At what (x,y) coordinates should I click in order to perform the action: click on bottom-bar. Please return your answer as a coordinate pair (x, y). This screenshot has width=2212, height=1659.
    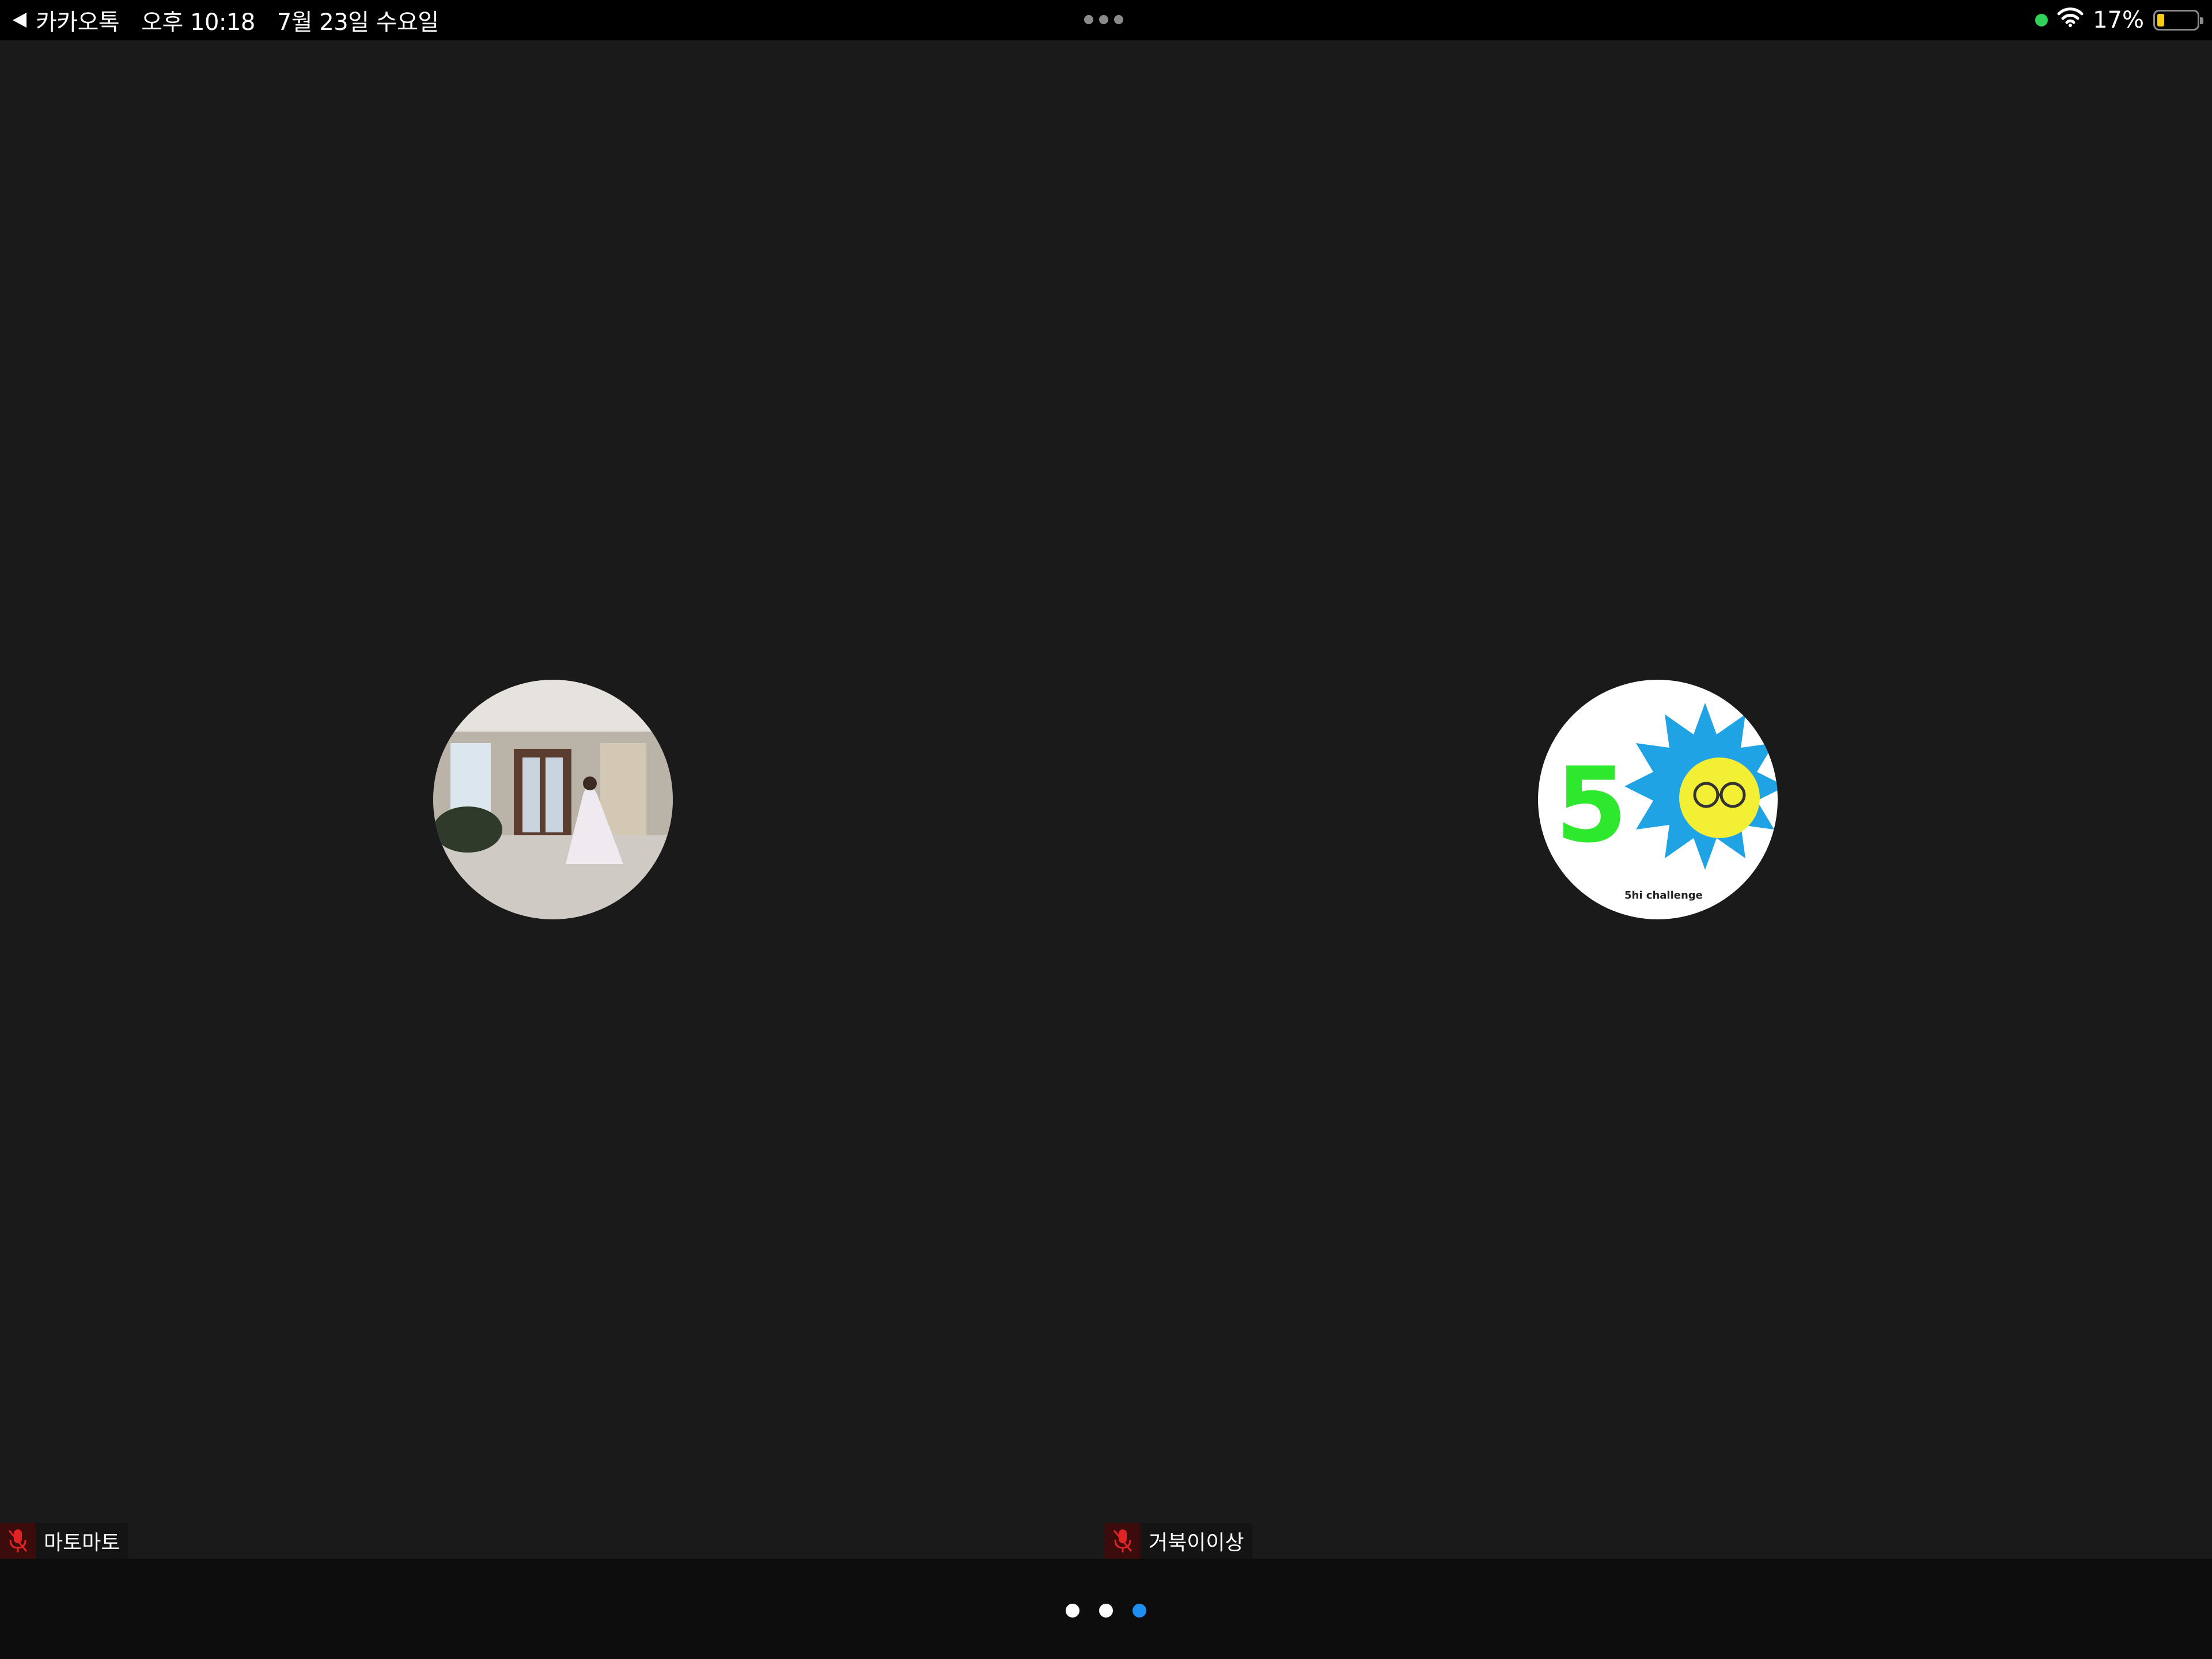
    Looking at the image, I should click on (1106, 1609).